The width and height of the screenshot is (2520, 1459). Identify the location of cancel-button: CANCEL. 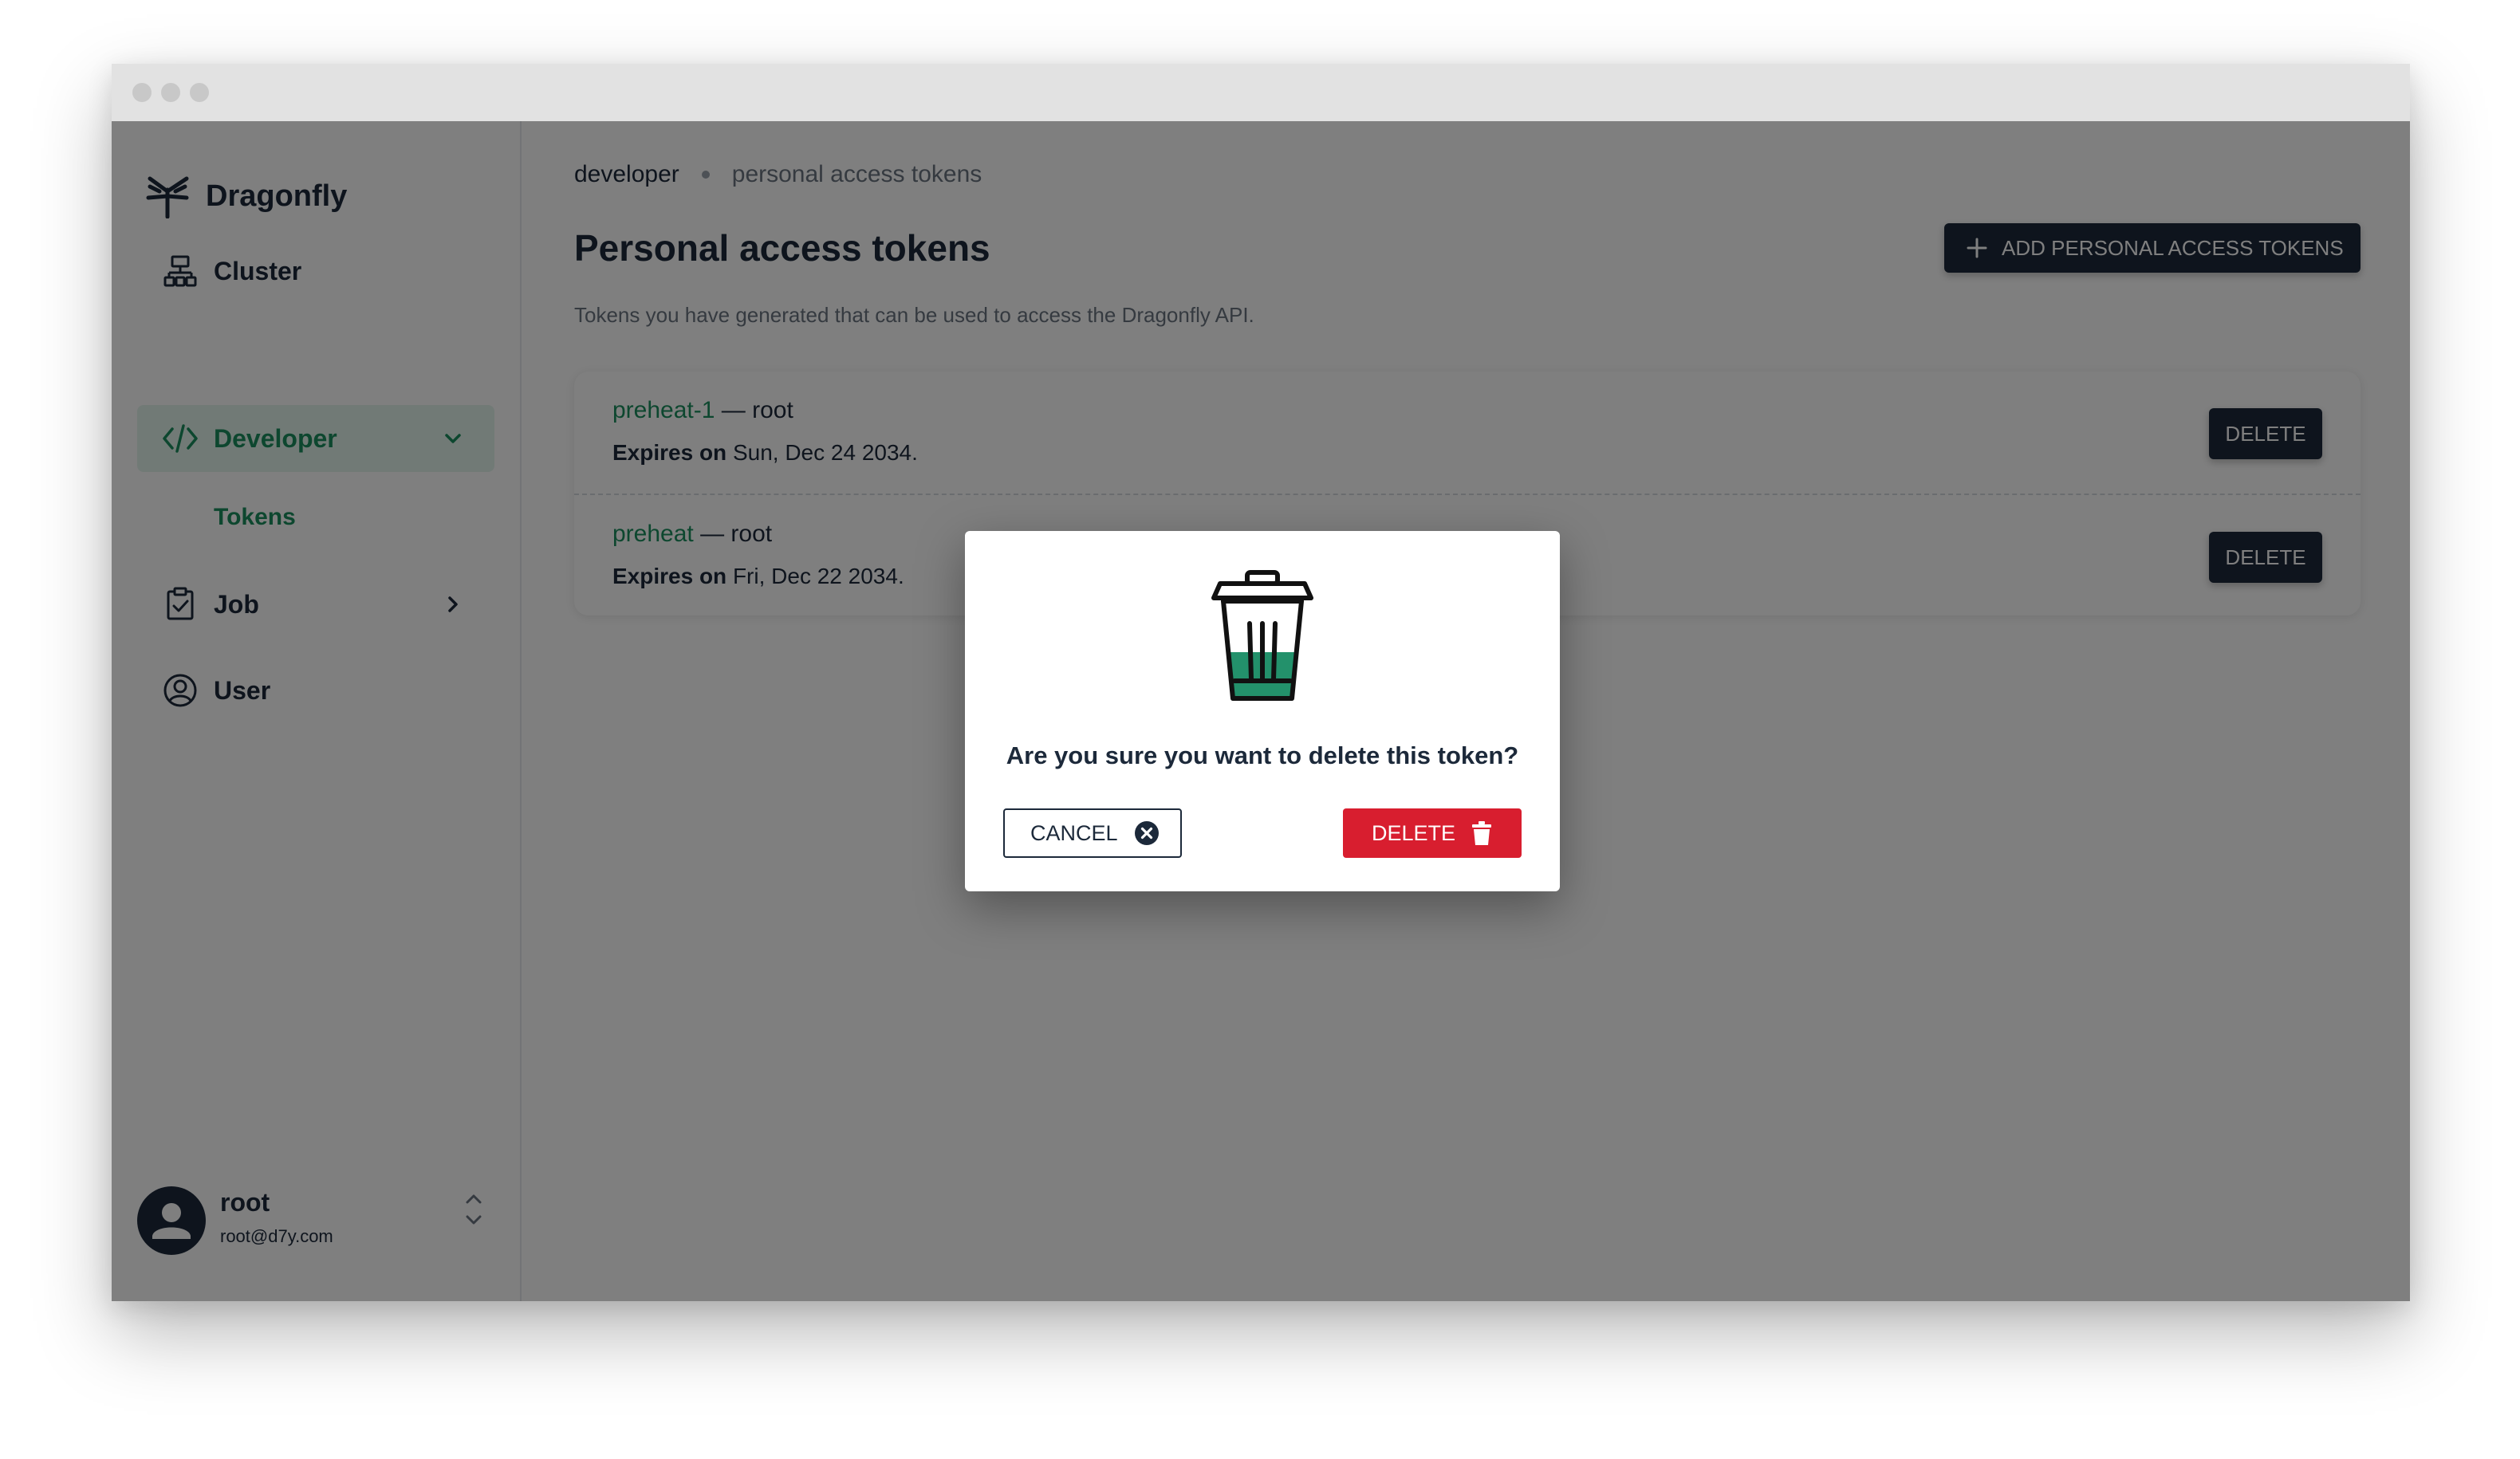
(1092, 833).